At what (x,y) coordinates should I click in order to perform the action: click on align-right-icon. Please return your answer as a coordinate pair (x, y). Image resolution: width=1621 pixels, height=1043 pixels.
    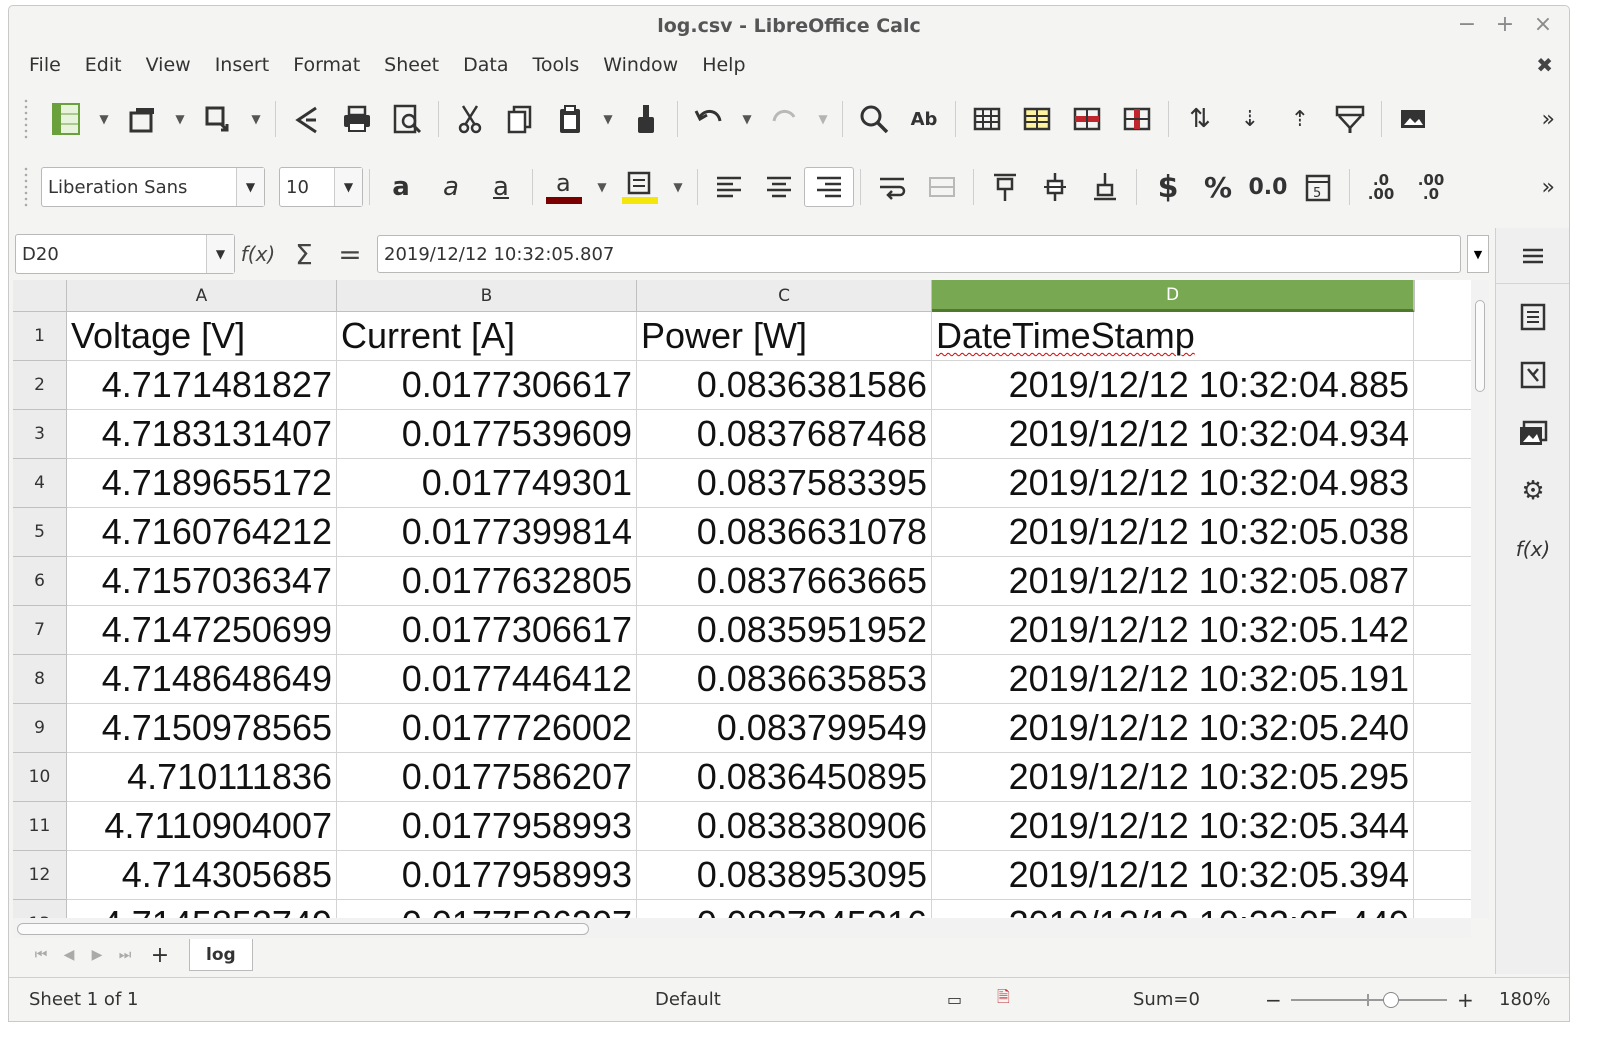
    Looking at the image, I should click on (829, 187).